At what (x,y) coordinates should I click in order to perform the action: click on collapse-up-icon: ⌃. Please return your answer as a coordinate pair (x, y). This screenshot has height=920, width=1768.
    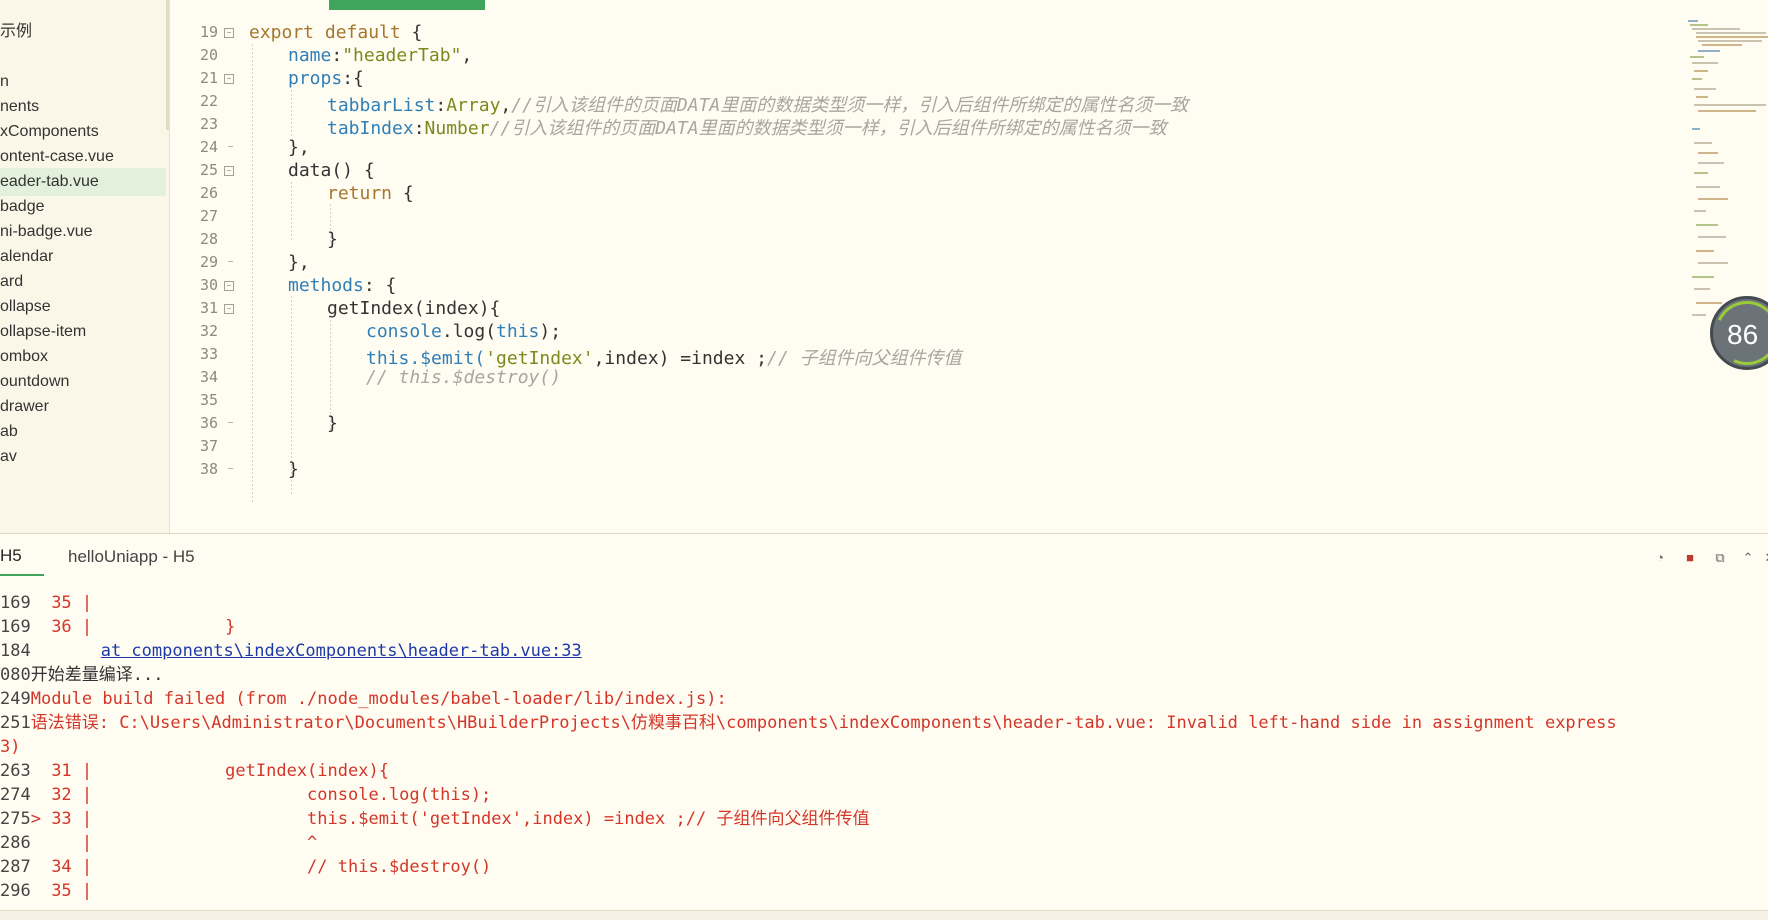
    Looking at the image, I should click on (1748, 558).